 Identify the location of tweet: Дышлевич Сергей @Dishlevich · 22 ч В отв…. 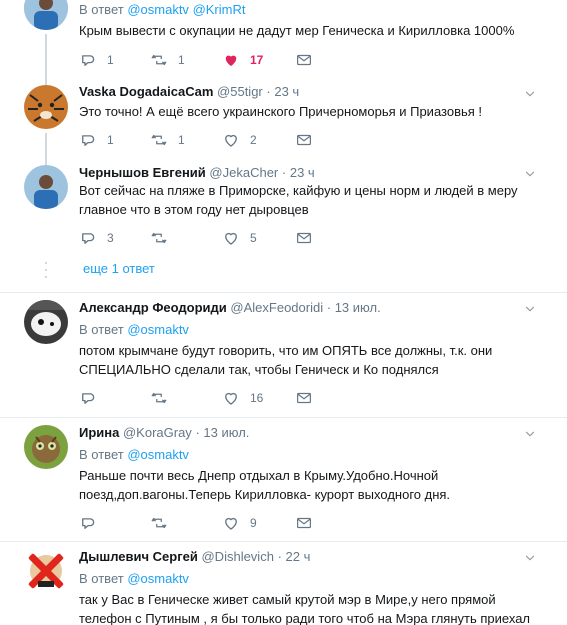
(283, 587).